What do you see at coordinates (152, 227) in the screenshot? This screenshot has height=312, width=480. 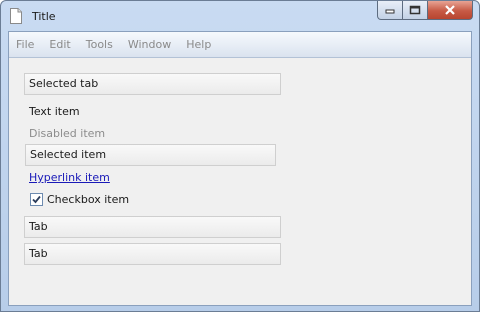 I see `tab-1: Tab` at bounding box center [152, 227].